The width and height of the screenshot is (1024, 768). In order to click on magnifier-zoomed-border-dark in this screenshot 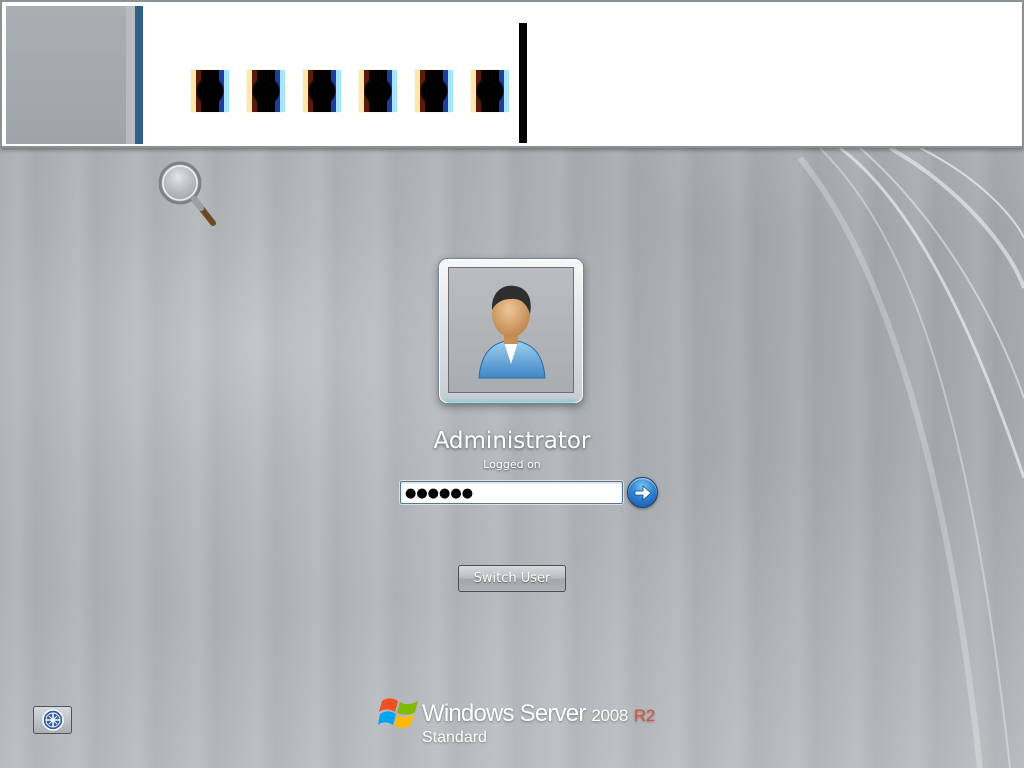, I will do `click(139, 75)`.